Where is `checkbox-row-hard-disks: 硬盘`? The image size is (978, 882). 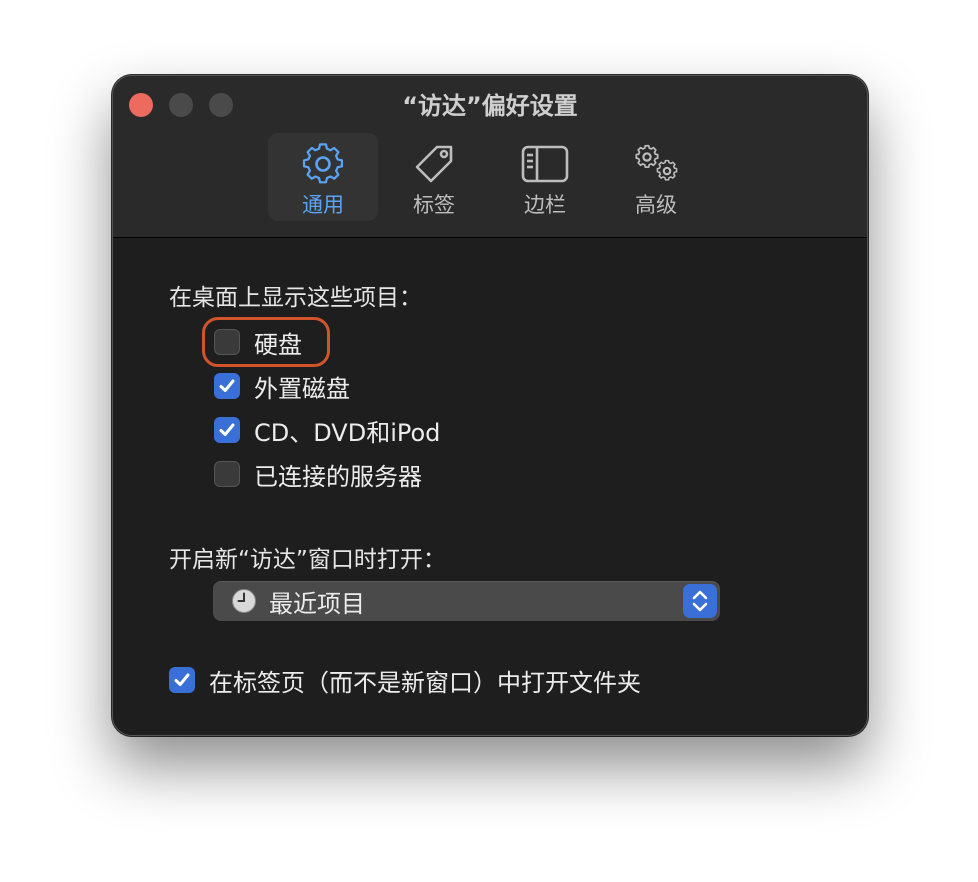 checkbox-row-hard-disks: 硬盘 is located at coordinates (258, 342).